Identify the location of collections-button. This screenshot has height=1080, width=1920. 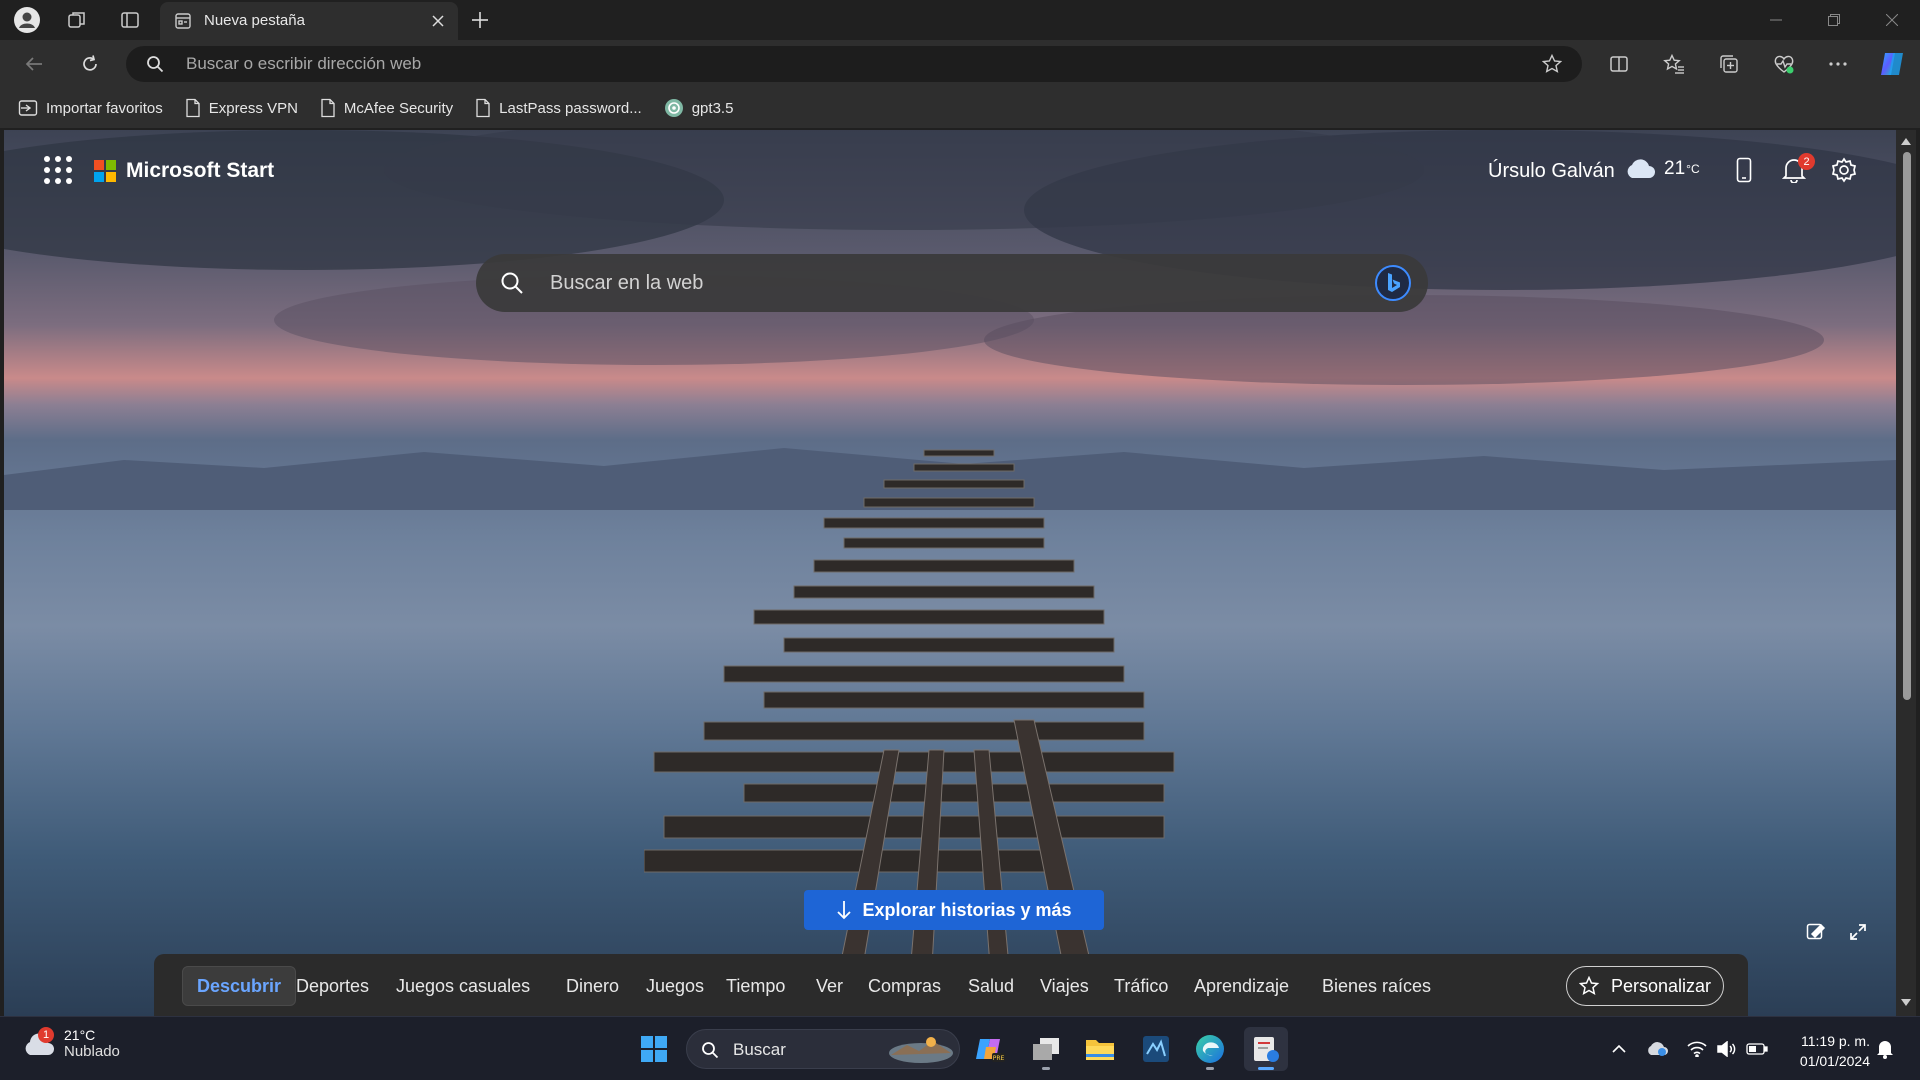
(1729, 64).